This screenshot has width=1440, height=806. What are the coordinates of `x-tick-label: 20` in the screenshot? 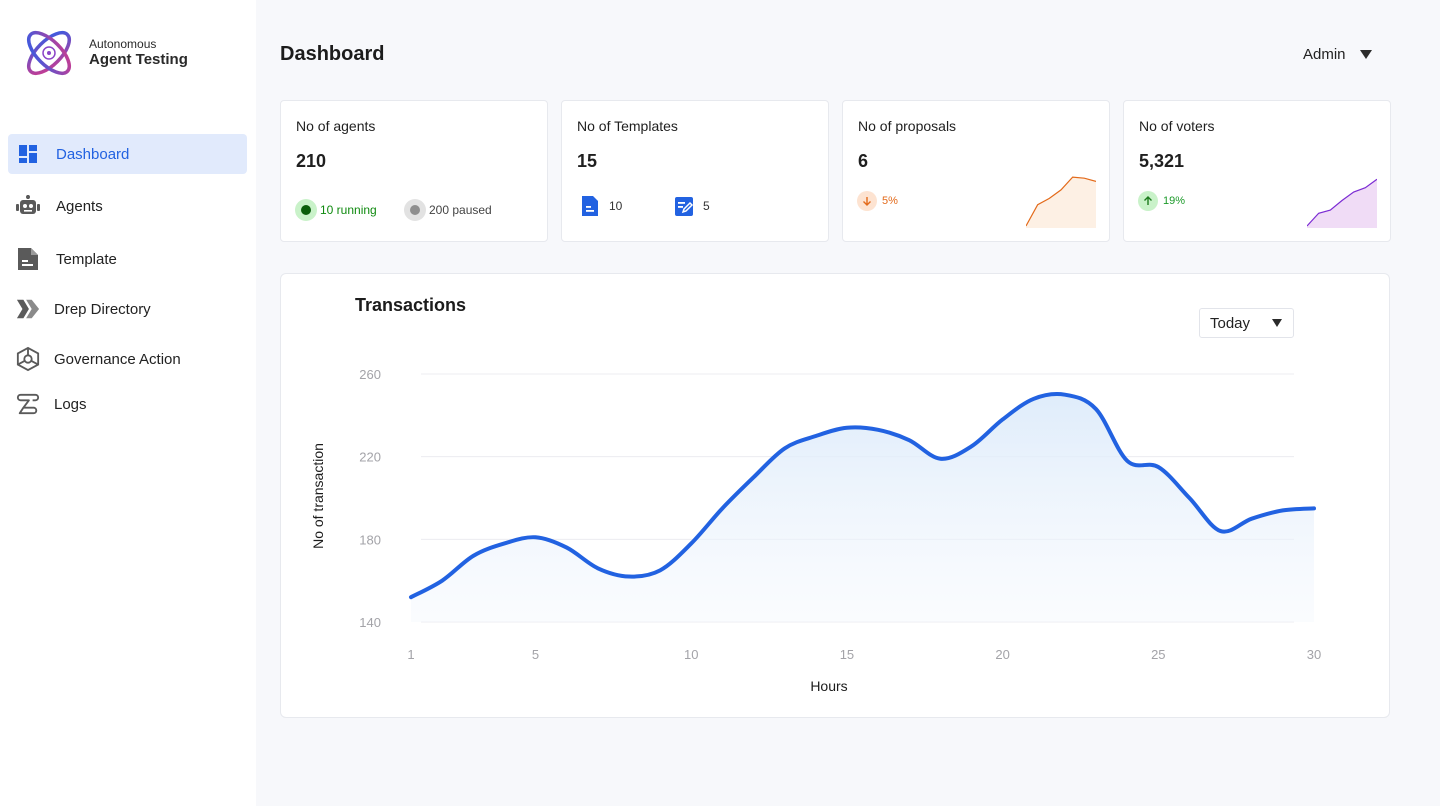 It's located at (1002, 654).